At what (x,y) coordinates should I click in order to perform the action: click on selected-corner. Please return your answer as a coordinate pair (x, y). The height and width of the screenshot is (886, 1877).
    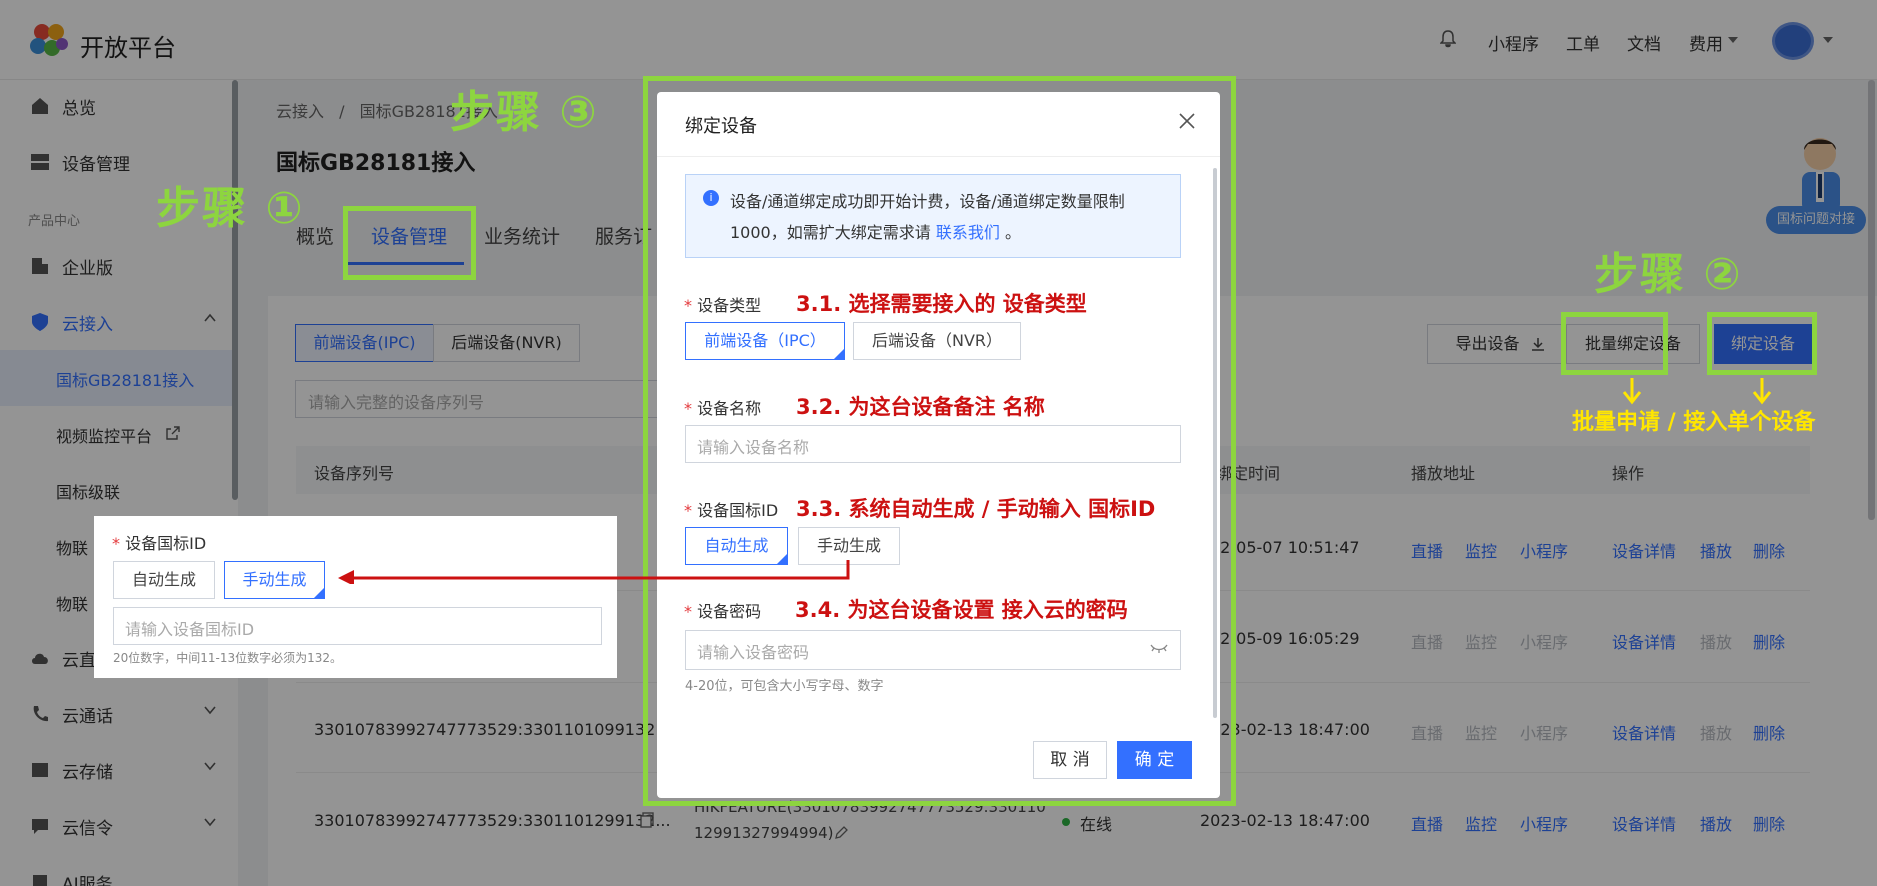
    Looking at the image, I should click on (319, 593).